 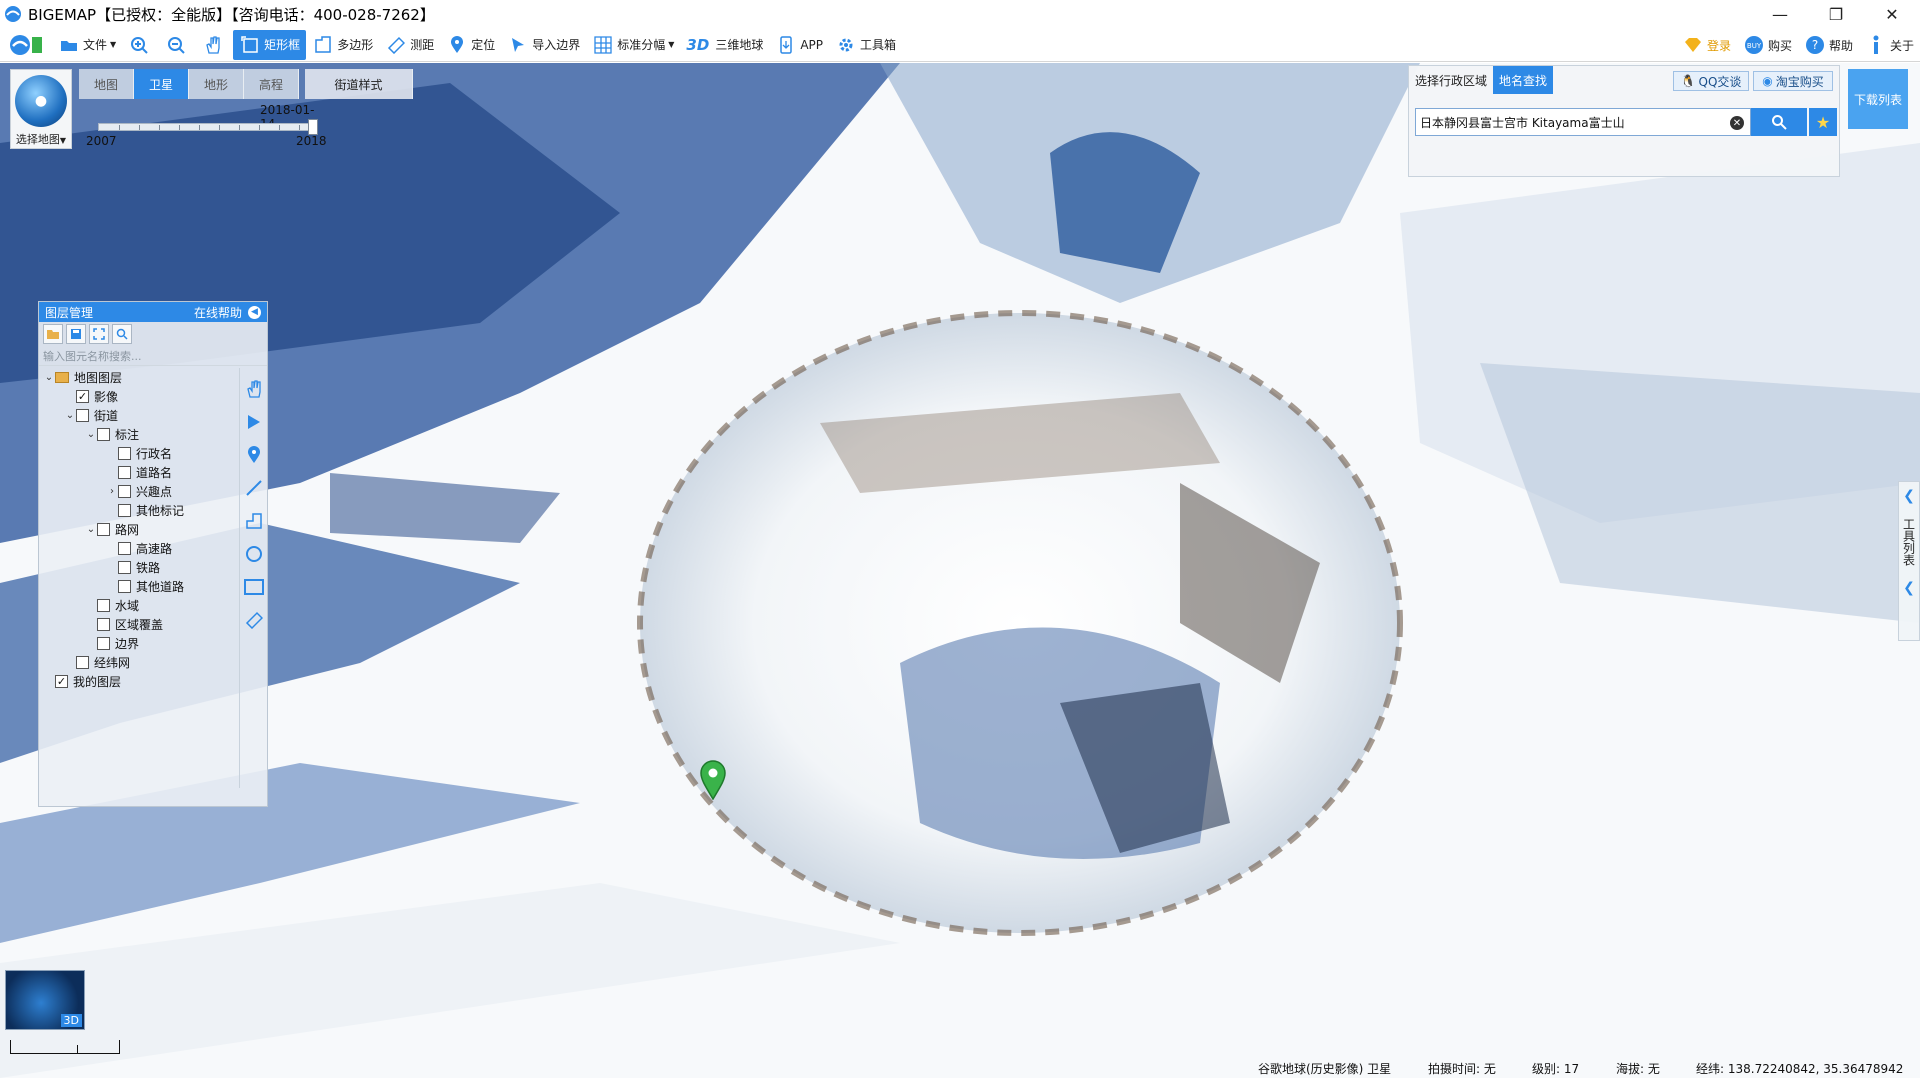 I want to click on ruler-icon, so click(x=254, y=620).